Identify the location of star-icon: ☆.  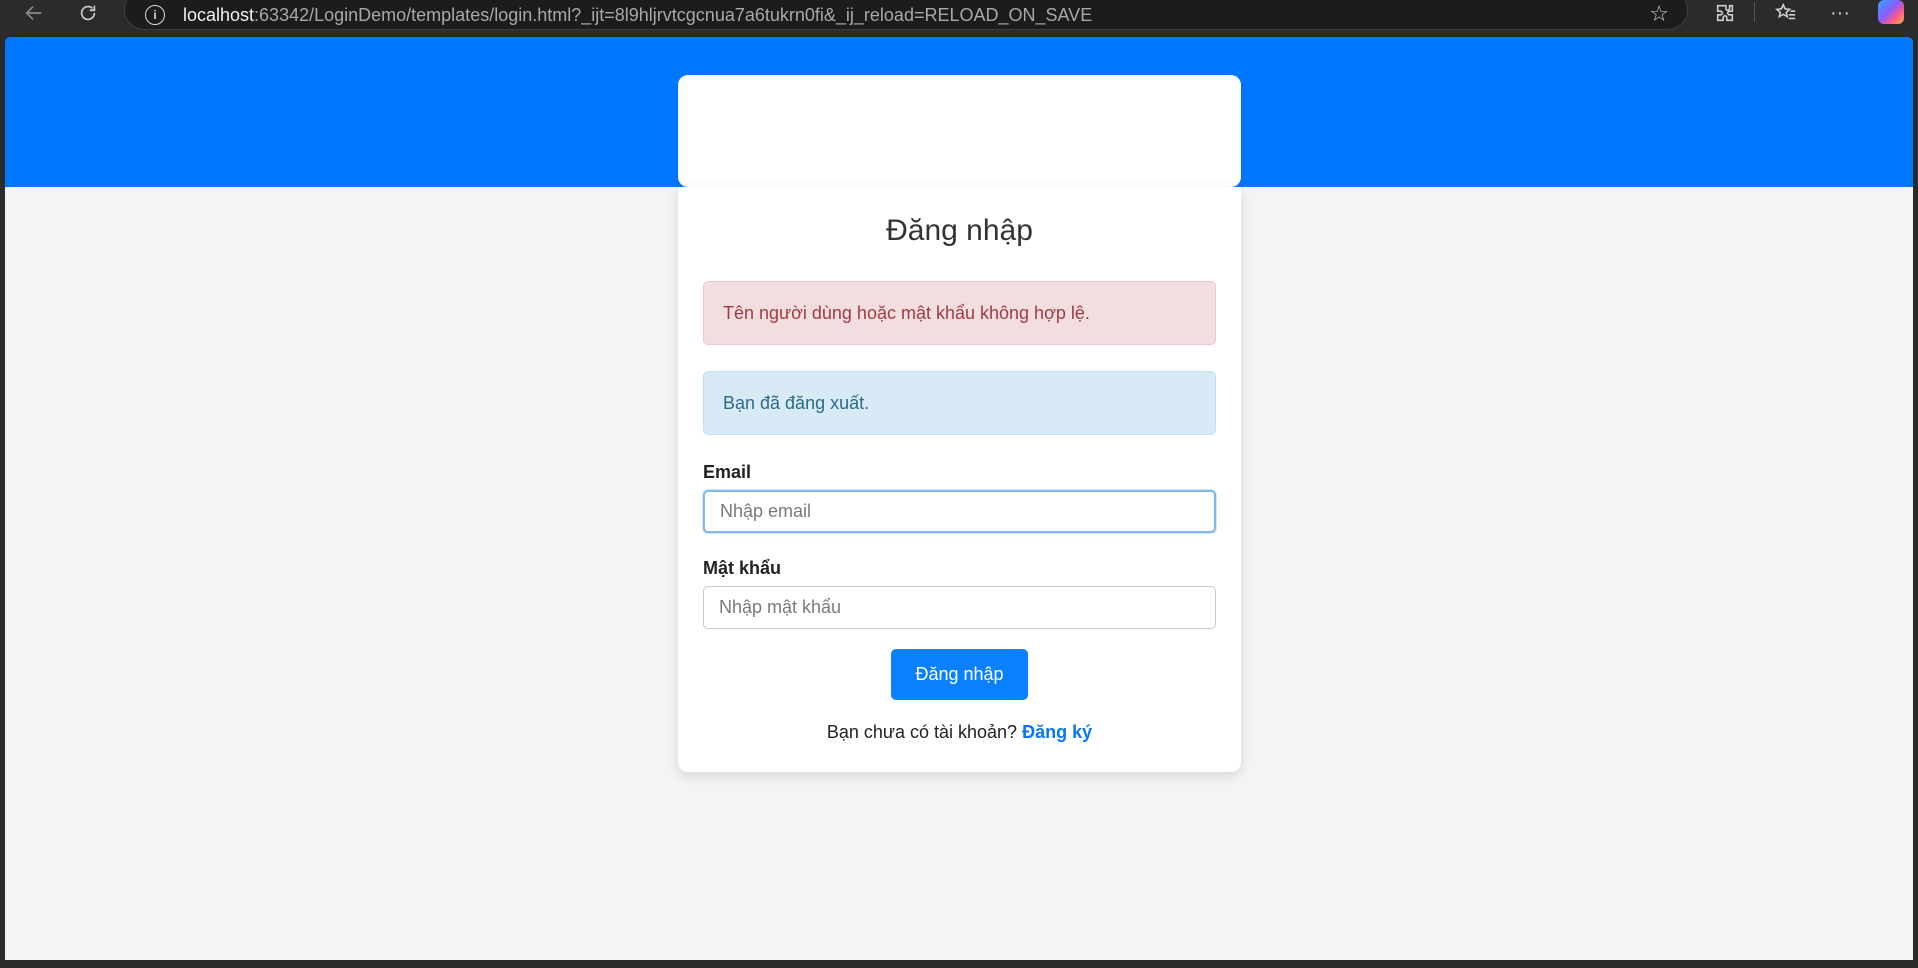
(1659, 14).